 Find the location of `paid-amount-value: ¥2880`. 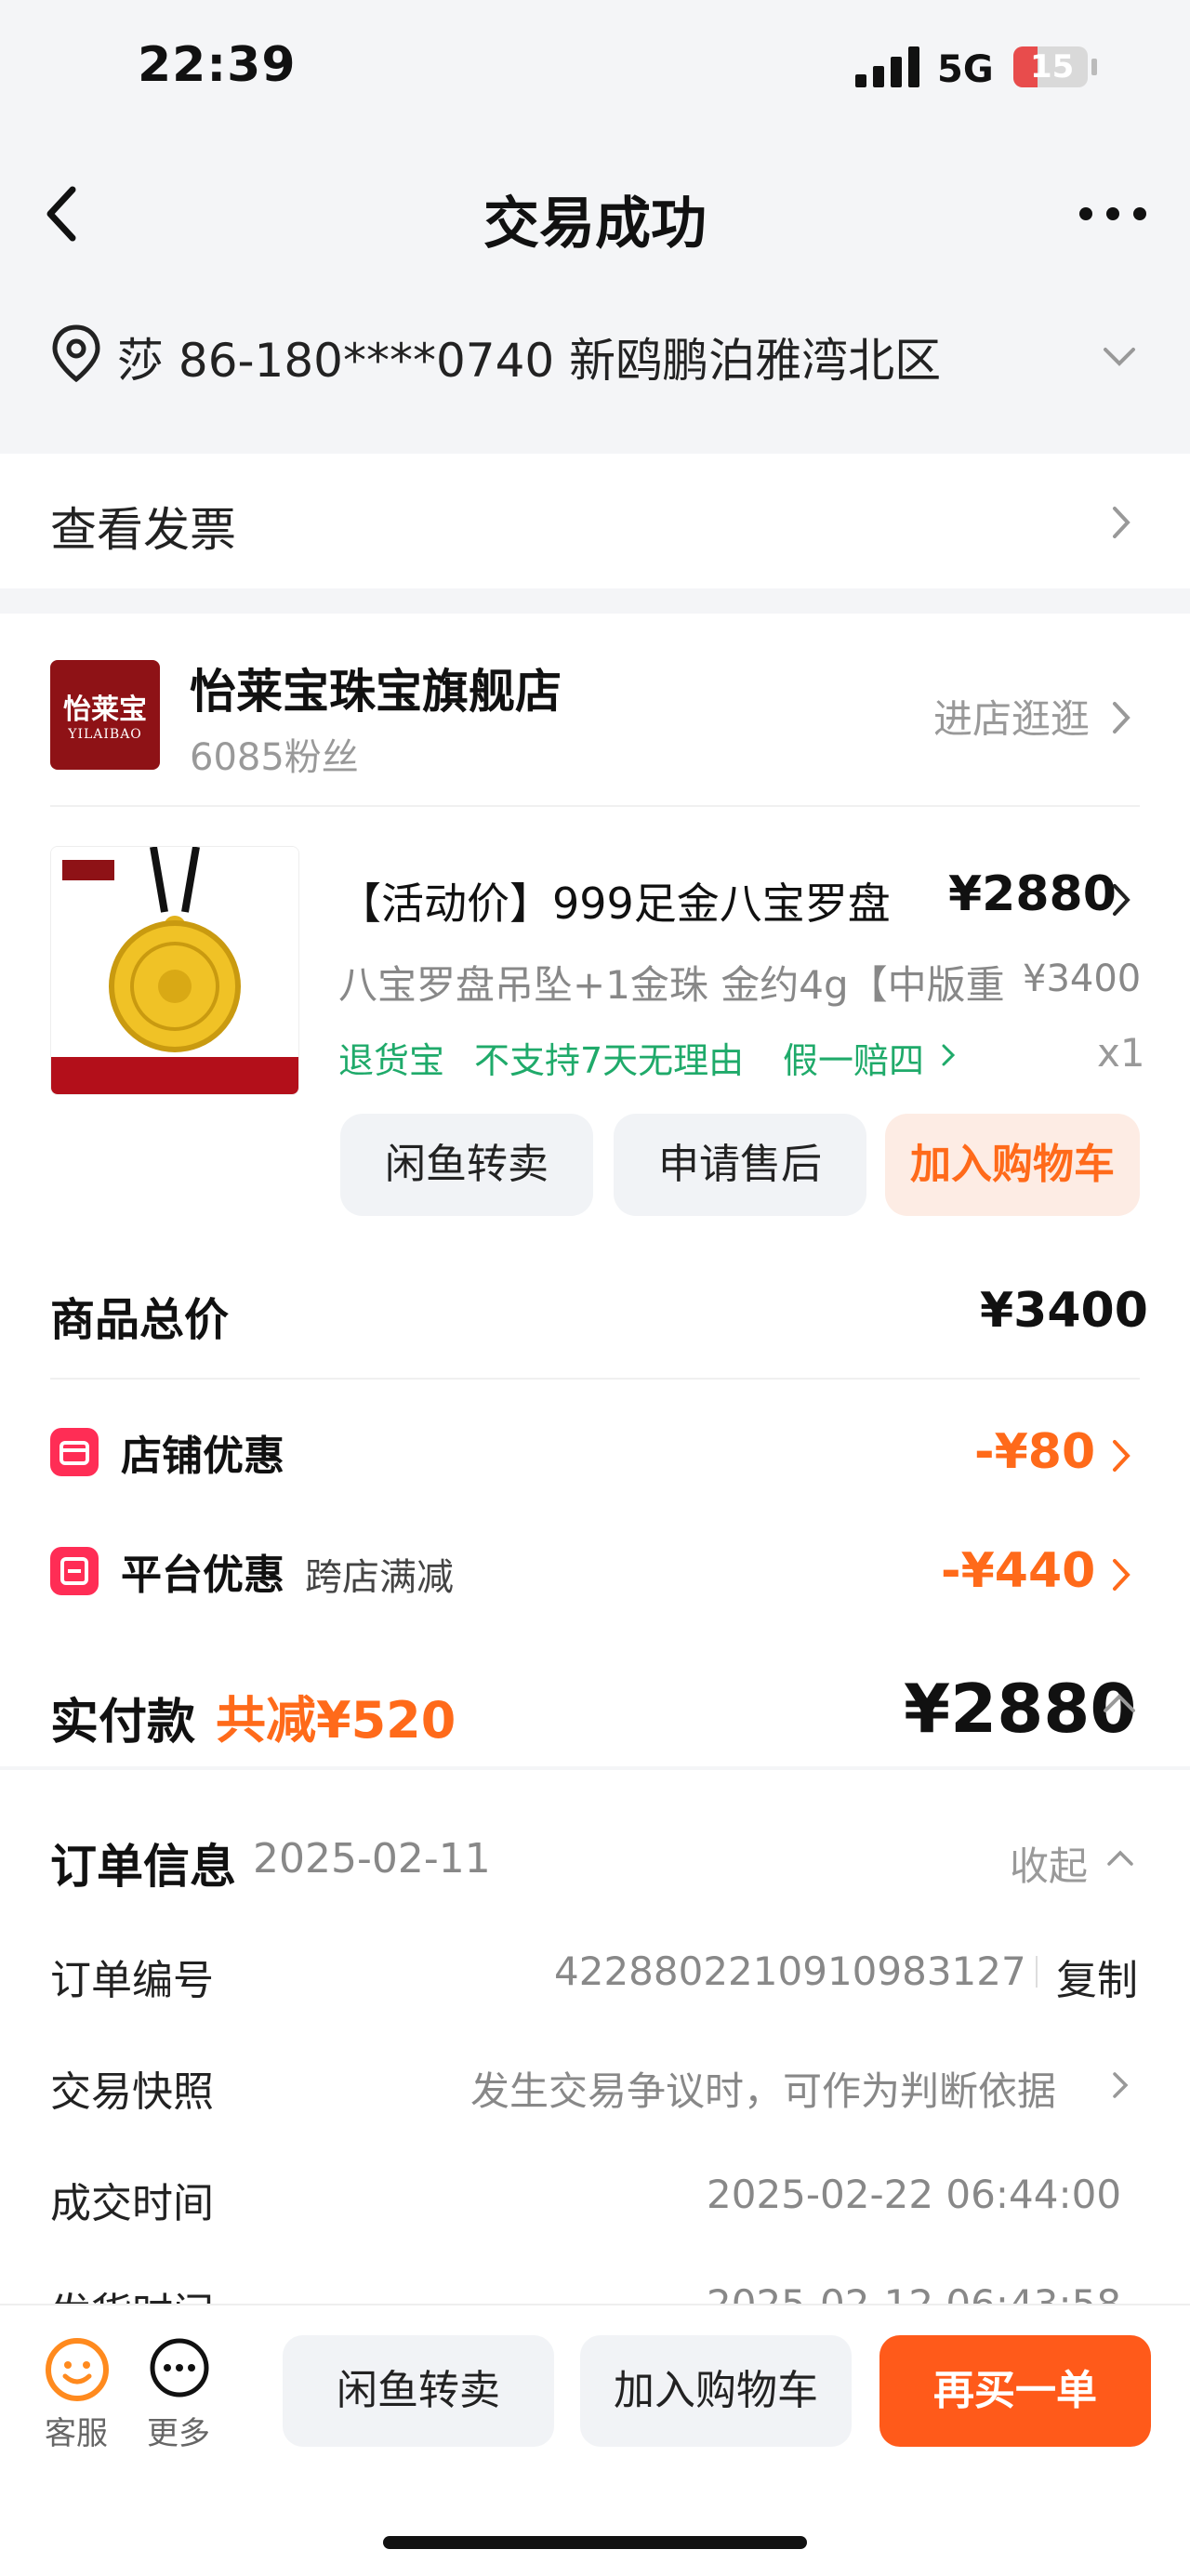

paid-amount-value: ¥2880 is located at coordinates (1020, 1709).